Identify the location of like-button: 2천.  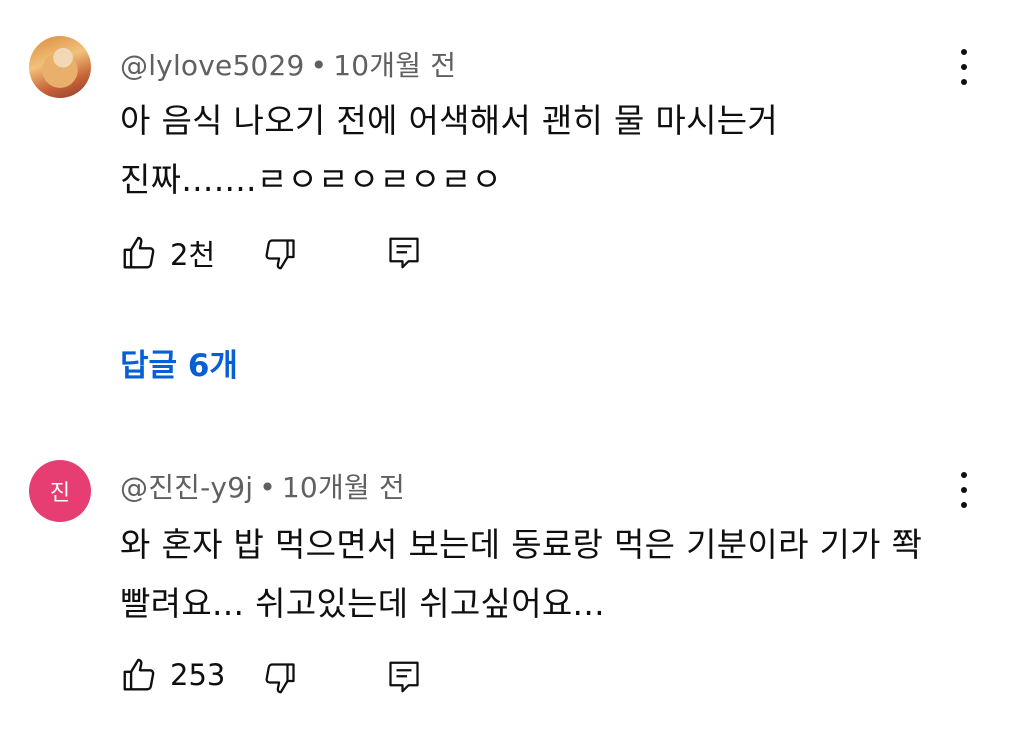
(167, 253).